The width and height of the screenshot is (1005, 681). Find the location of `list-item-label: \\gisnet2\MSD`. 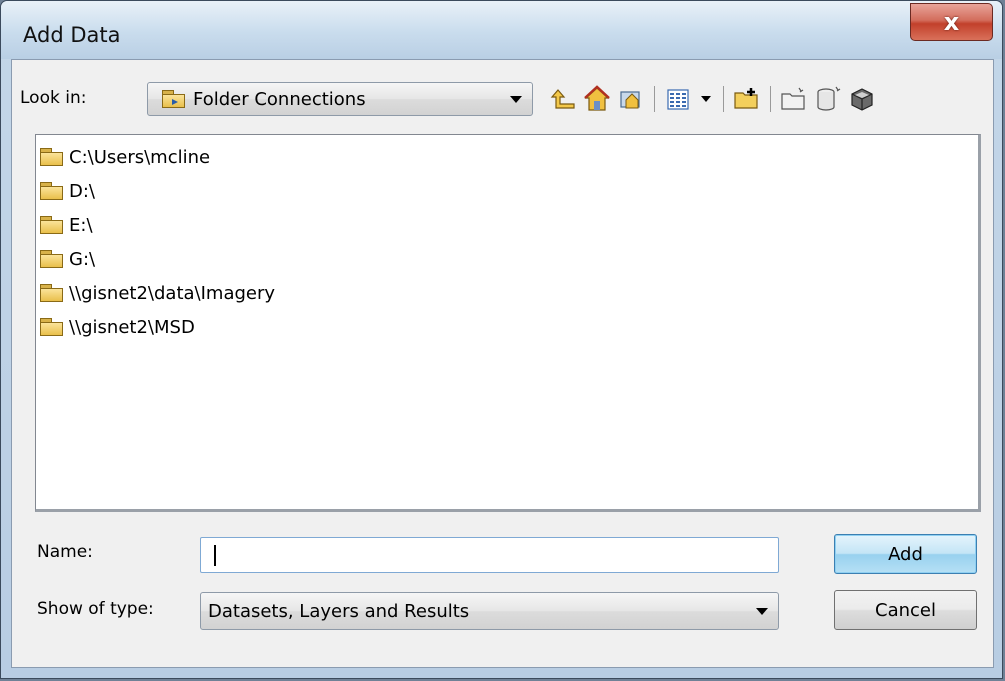

list-item-label: \\gisnet2\MSD is located at coordinates (132, 327).